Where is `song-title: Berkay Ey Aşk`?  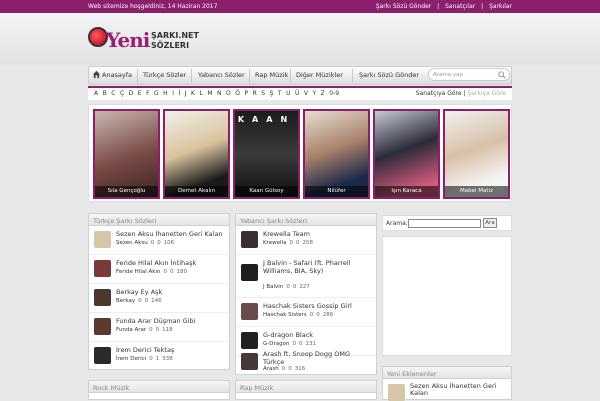 song-title: Berkay Ey Aşk is located at coordinates (139, 292).